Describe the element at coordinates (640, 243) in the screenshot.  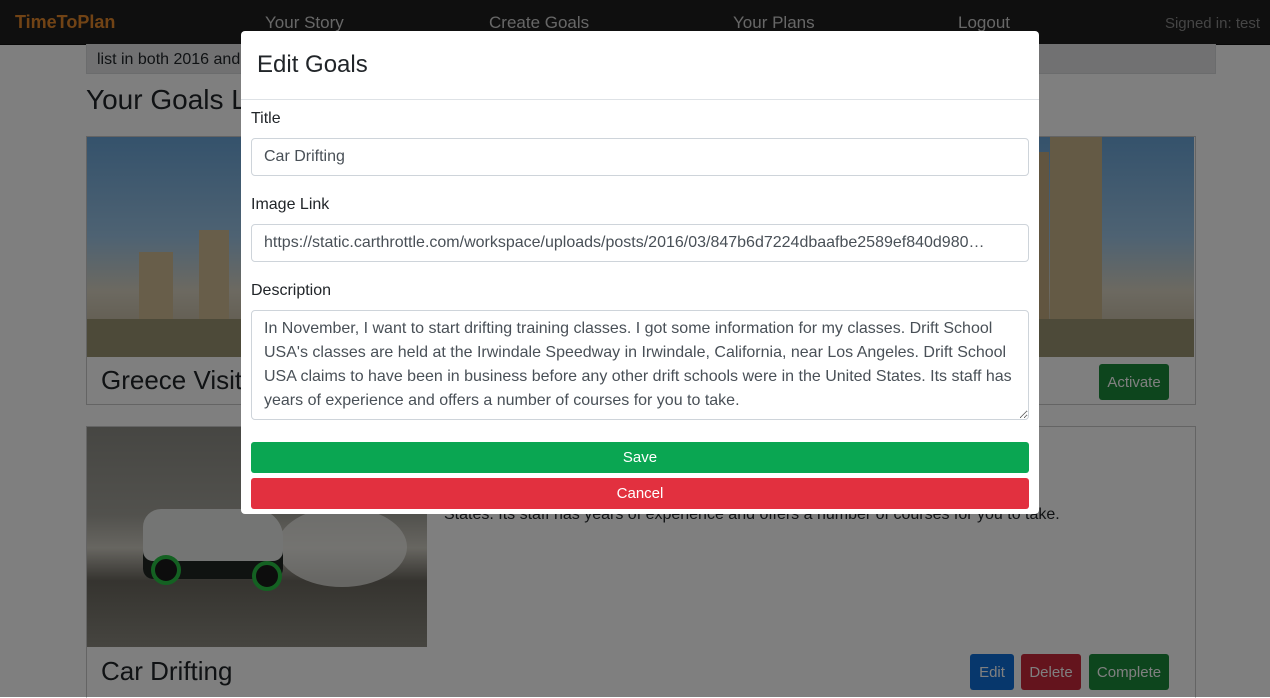
I see `image-link-input` at that location.